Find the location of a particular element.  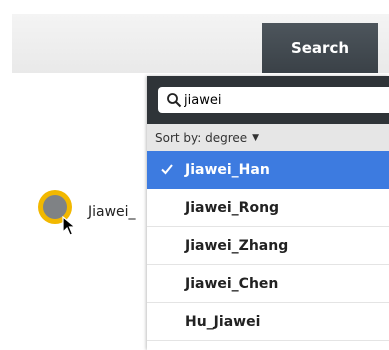

result-item: Jiawei_Han is located at coordinates (268, 170).